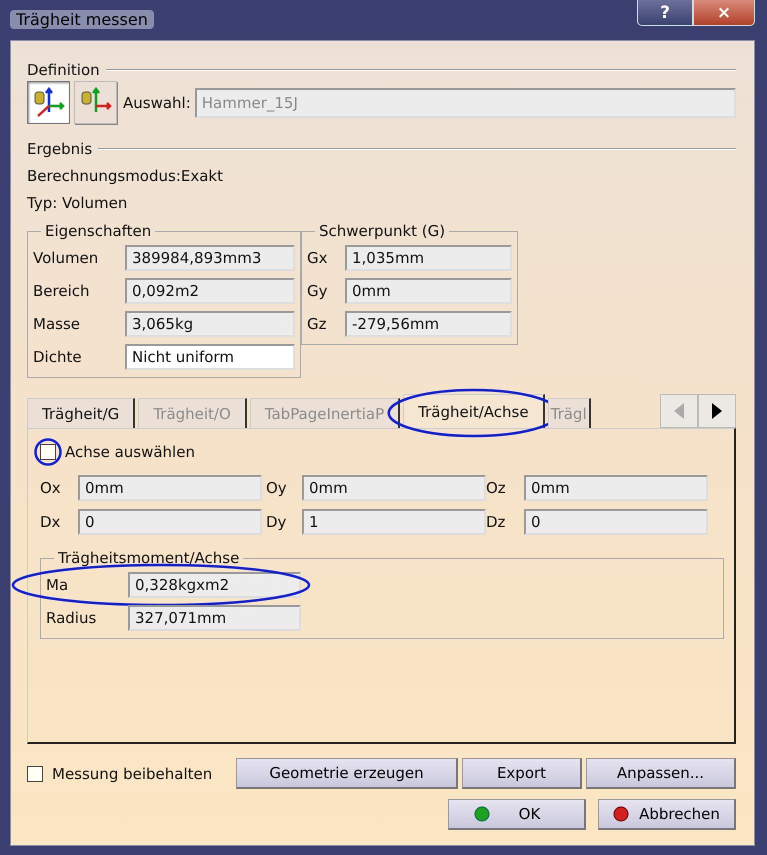 This screenshot has height=855, width=767. I want to click on cancel-button: Abbrechen, so click(667, 814).